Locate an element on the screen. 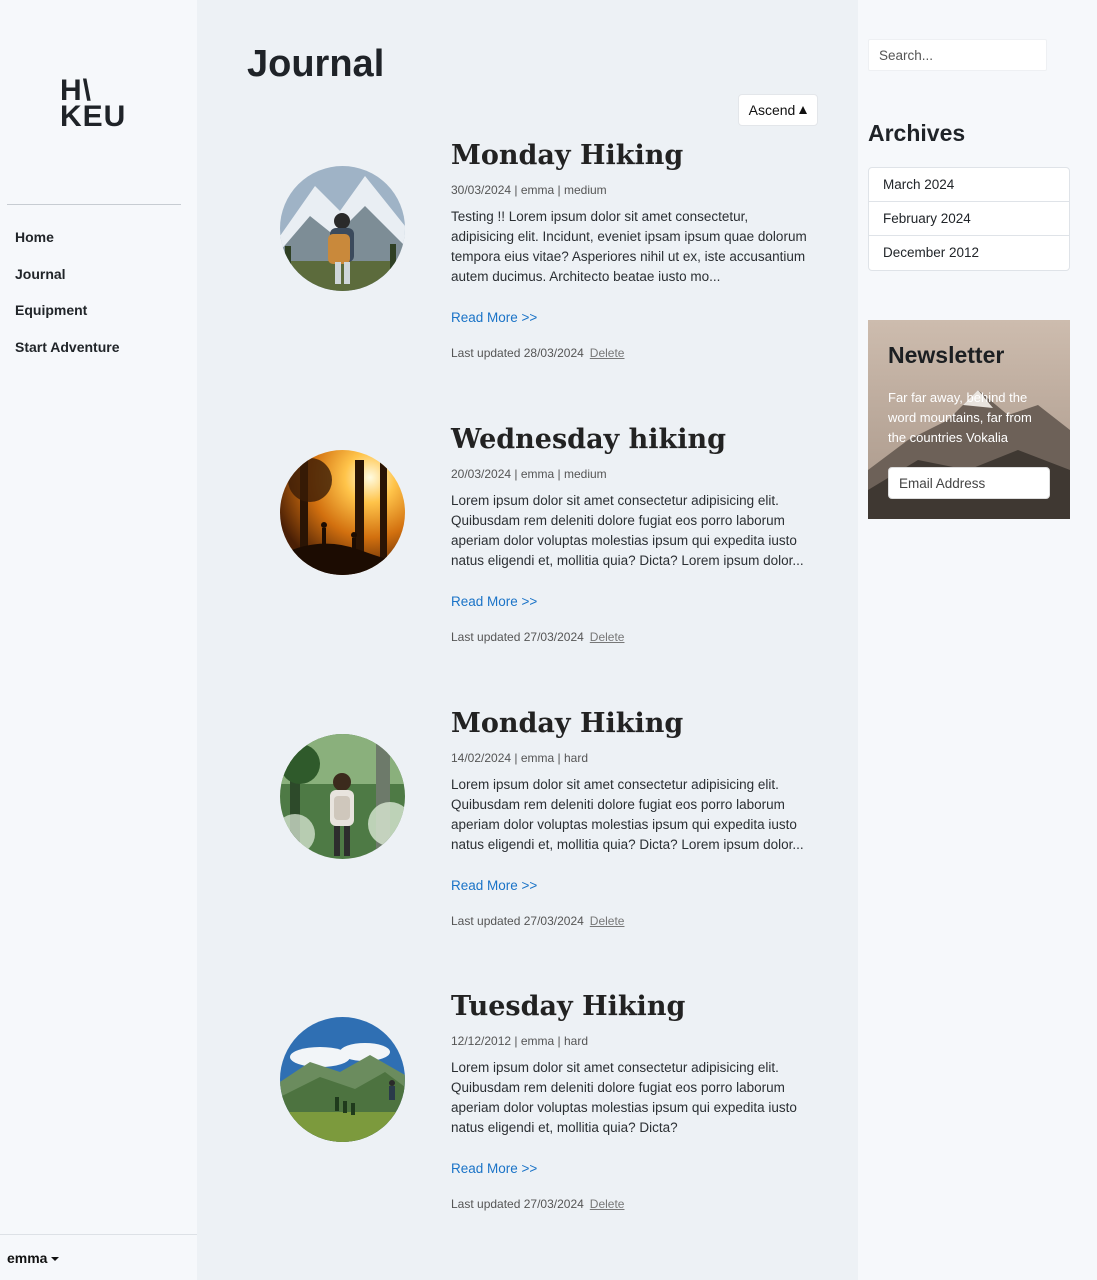  nav-item-journal: Journal is located at coordinates (67, 283).